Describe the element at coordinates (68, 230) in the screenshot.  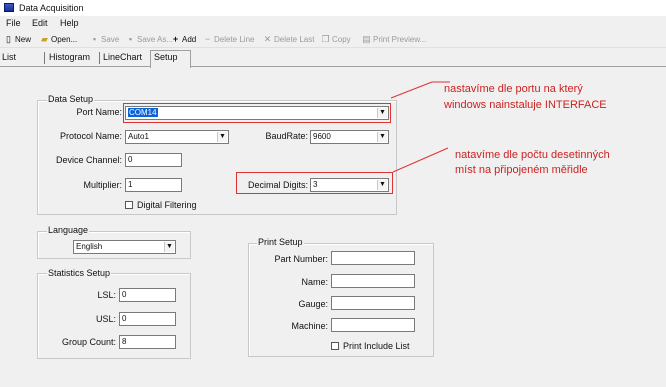
I see `language-legend: Language` at that location.